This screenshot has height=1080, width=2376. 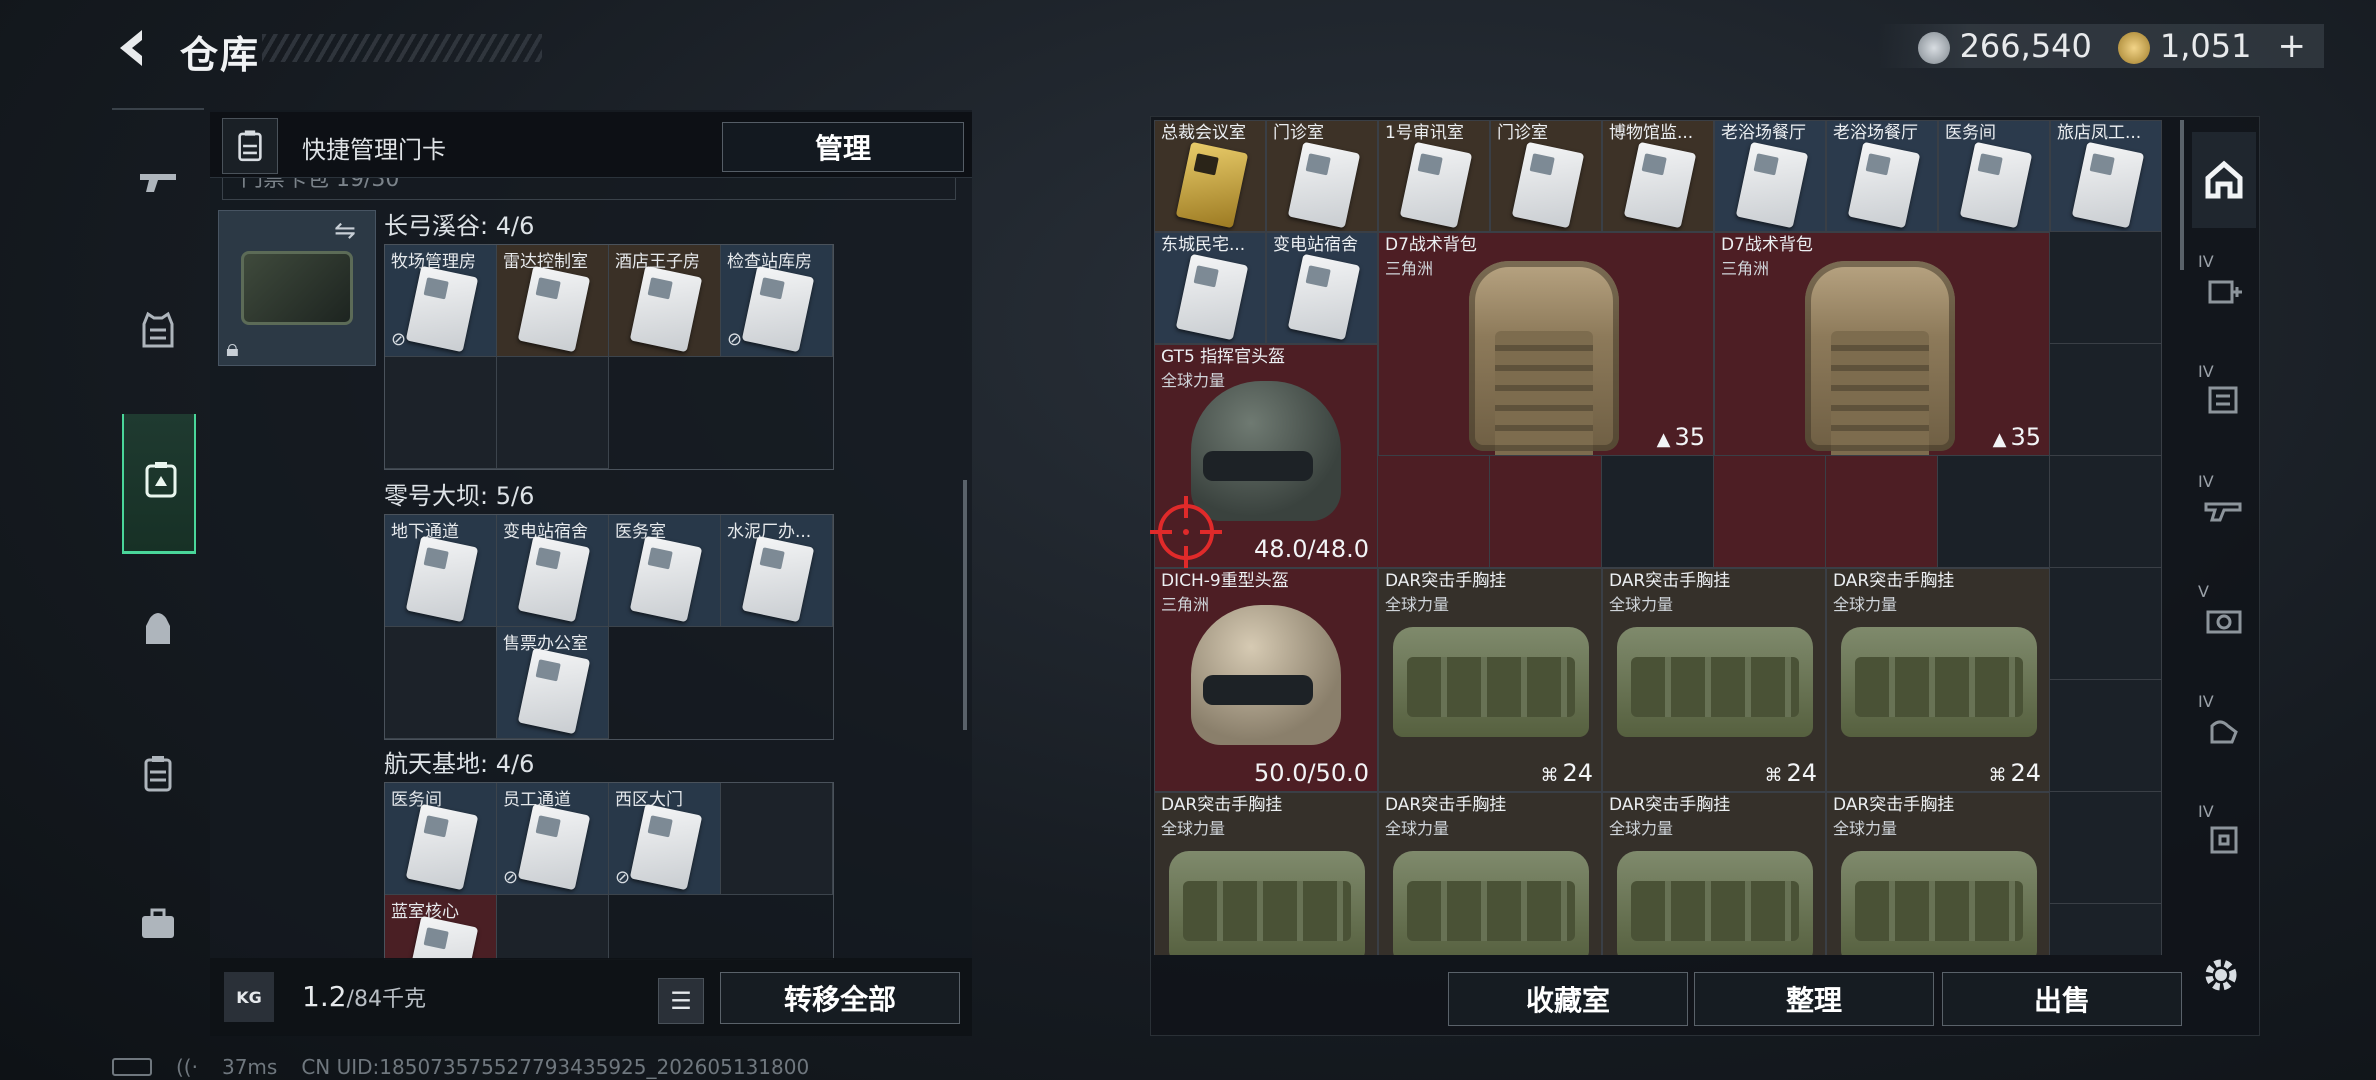 What do you see at coordinates (2224, 730) in the screenshot?
I see `stash-tab-6: IV` at bounding box center [2224, 730].